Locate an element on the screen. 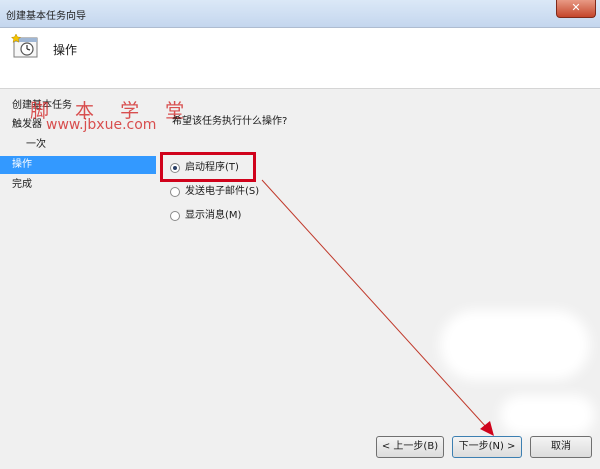 This screenshot has height=469, width=600. next-button: 下一步(N) > is located at coordinates (487, 447).